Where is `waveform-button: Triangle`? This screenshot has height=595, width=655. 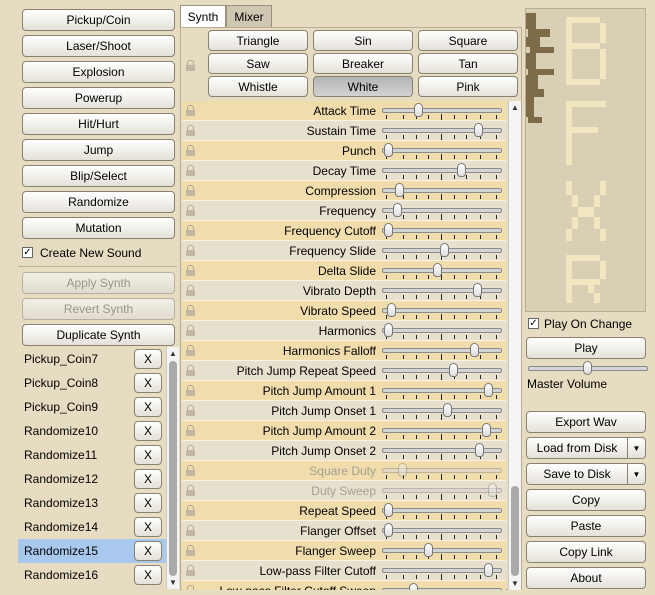
waveform-button: Triangle is located at coordinates (258, 40).